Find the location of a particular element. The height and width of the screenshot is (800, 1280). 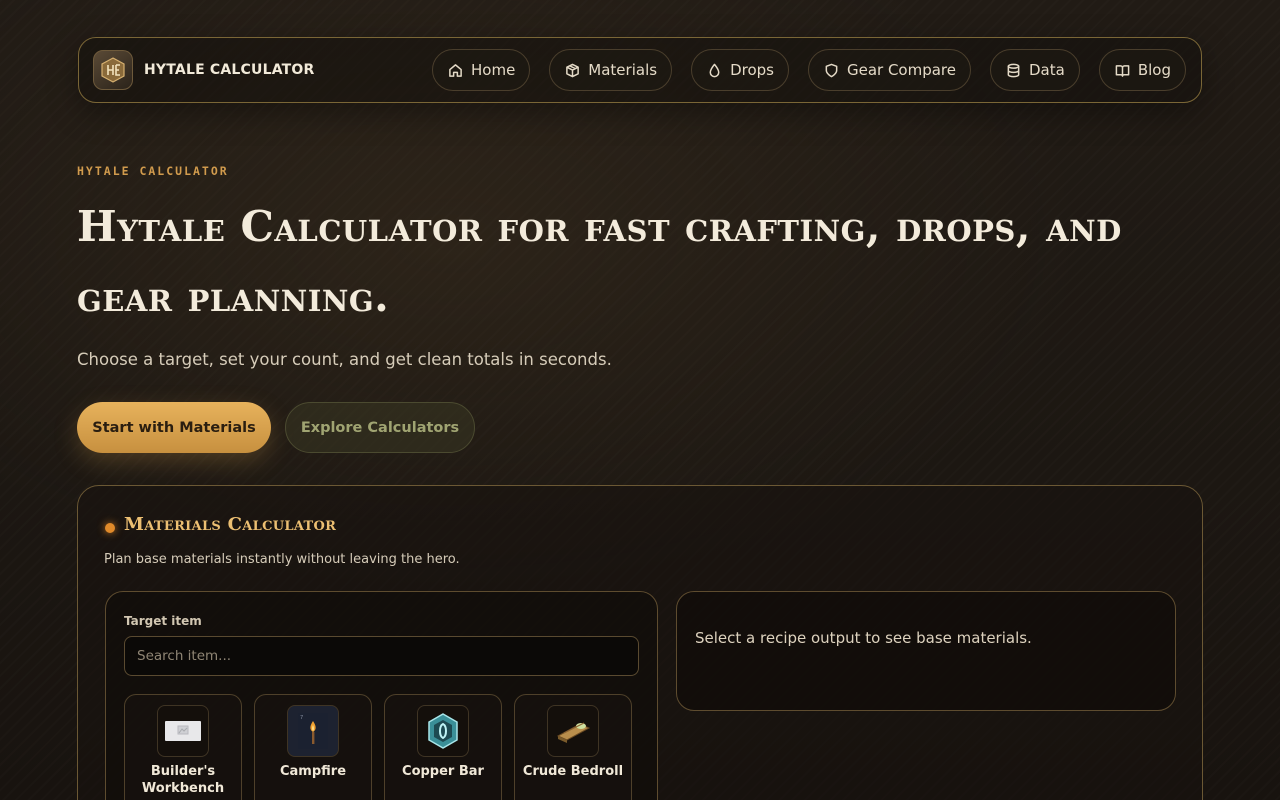

copper-bar-icon is located at coordinates (443, 731).